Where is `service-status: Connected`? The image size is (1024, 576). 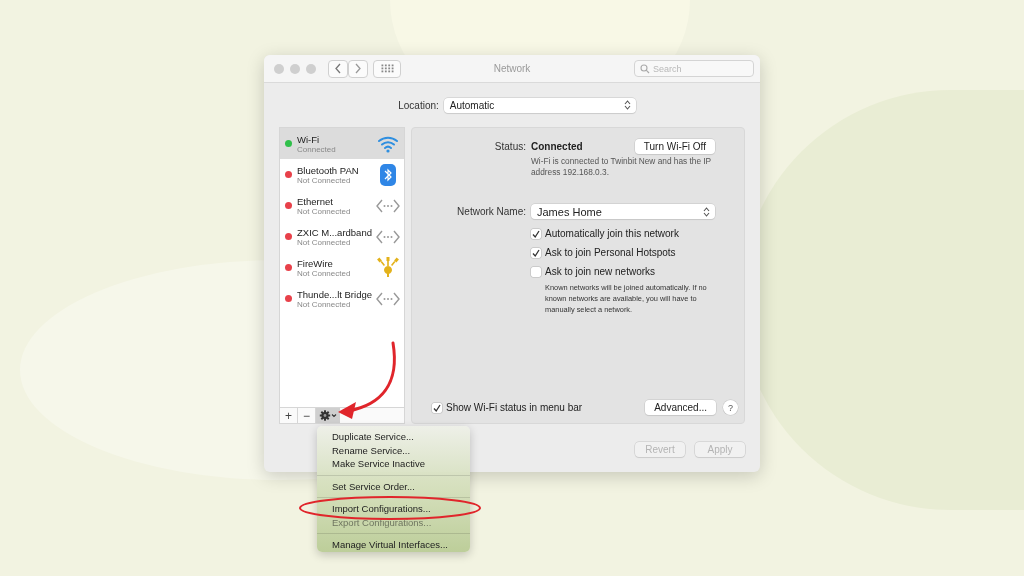 service-status: Connected is located at coordinates (317, 149).